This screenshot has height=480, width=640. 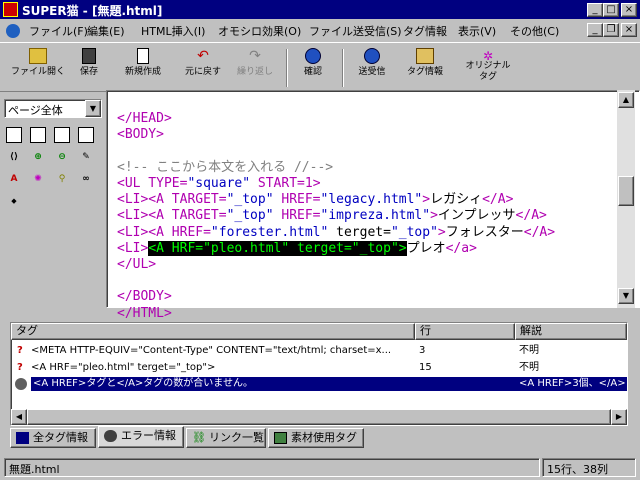 I want to click on tab-assets: 素材使用タグ, so click(x=316, y=438).